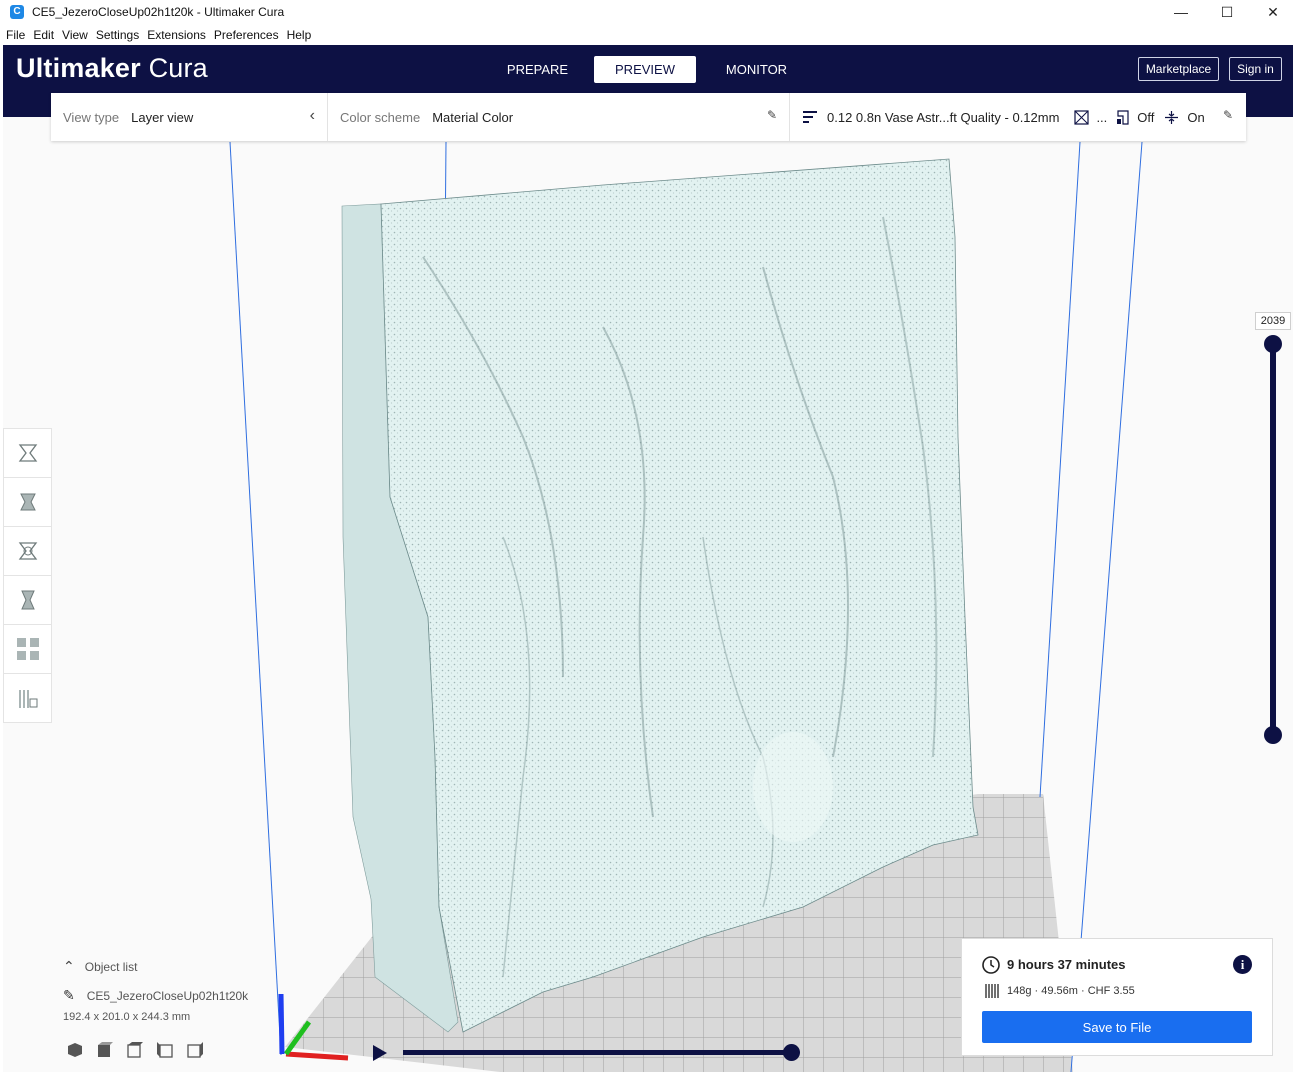  What do you see at coordinates (17, 12) in the screenshot?
I see `cura-app-icon: C` at bounding box center [17, 12].